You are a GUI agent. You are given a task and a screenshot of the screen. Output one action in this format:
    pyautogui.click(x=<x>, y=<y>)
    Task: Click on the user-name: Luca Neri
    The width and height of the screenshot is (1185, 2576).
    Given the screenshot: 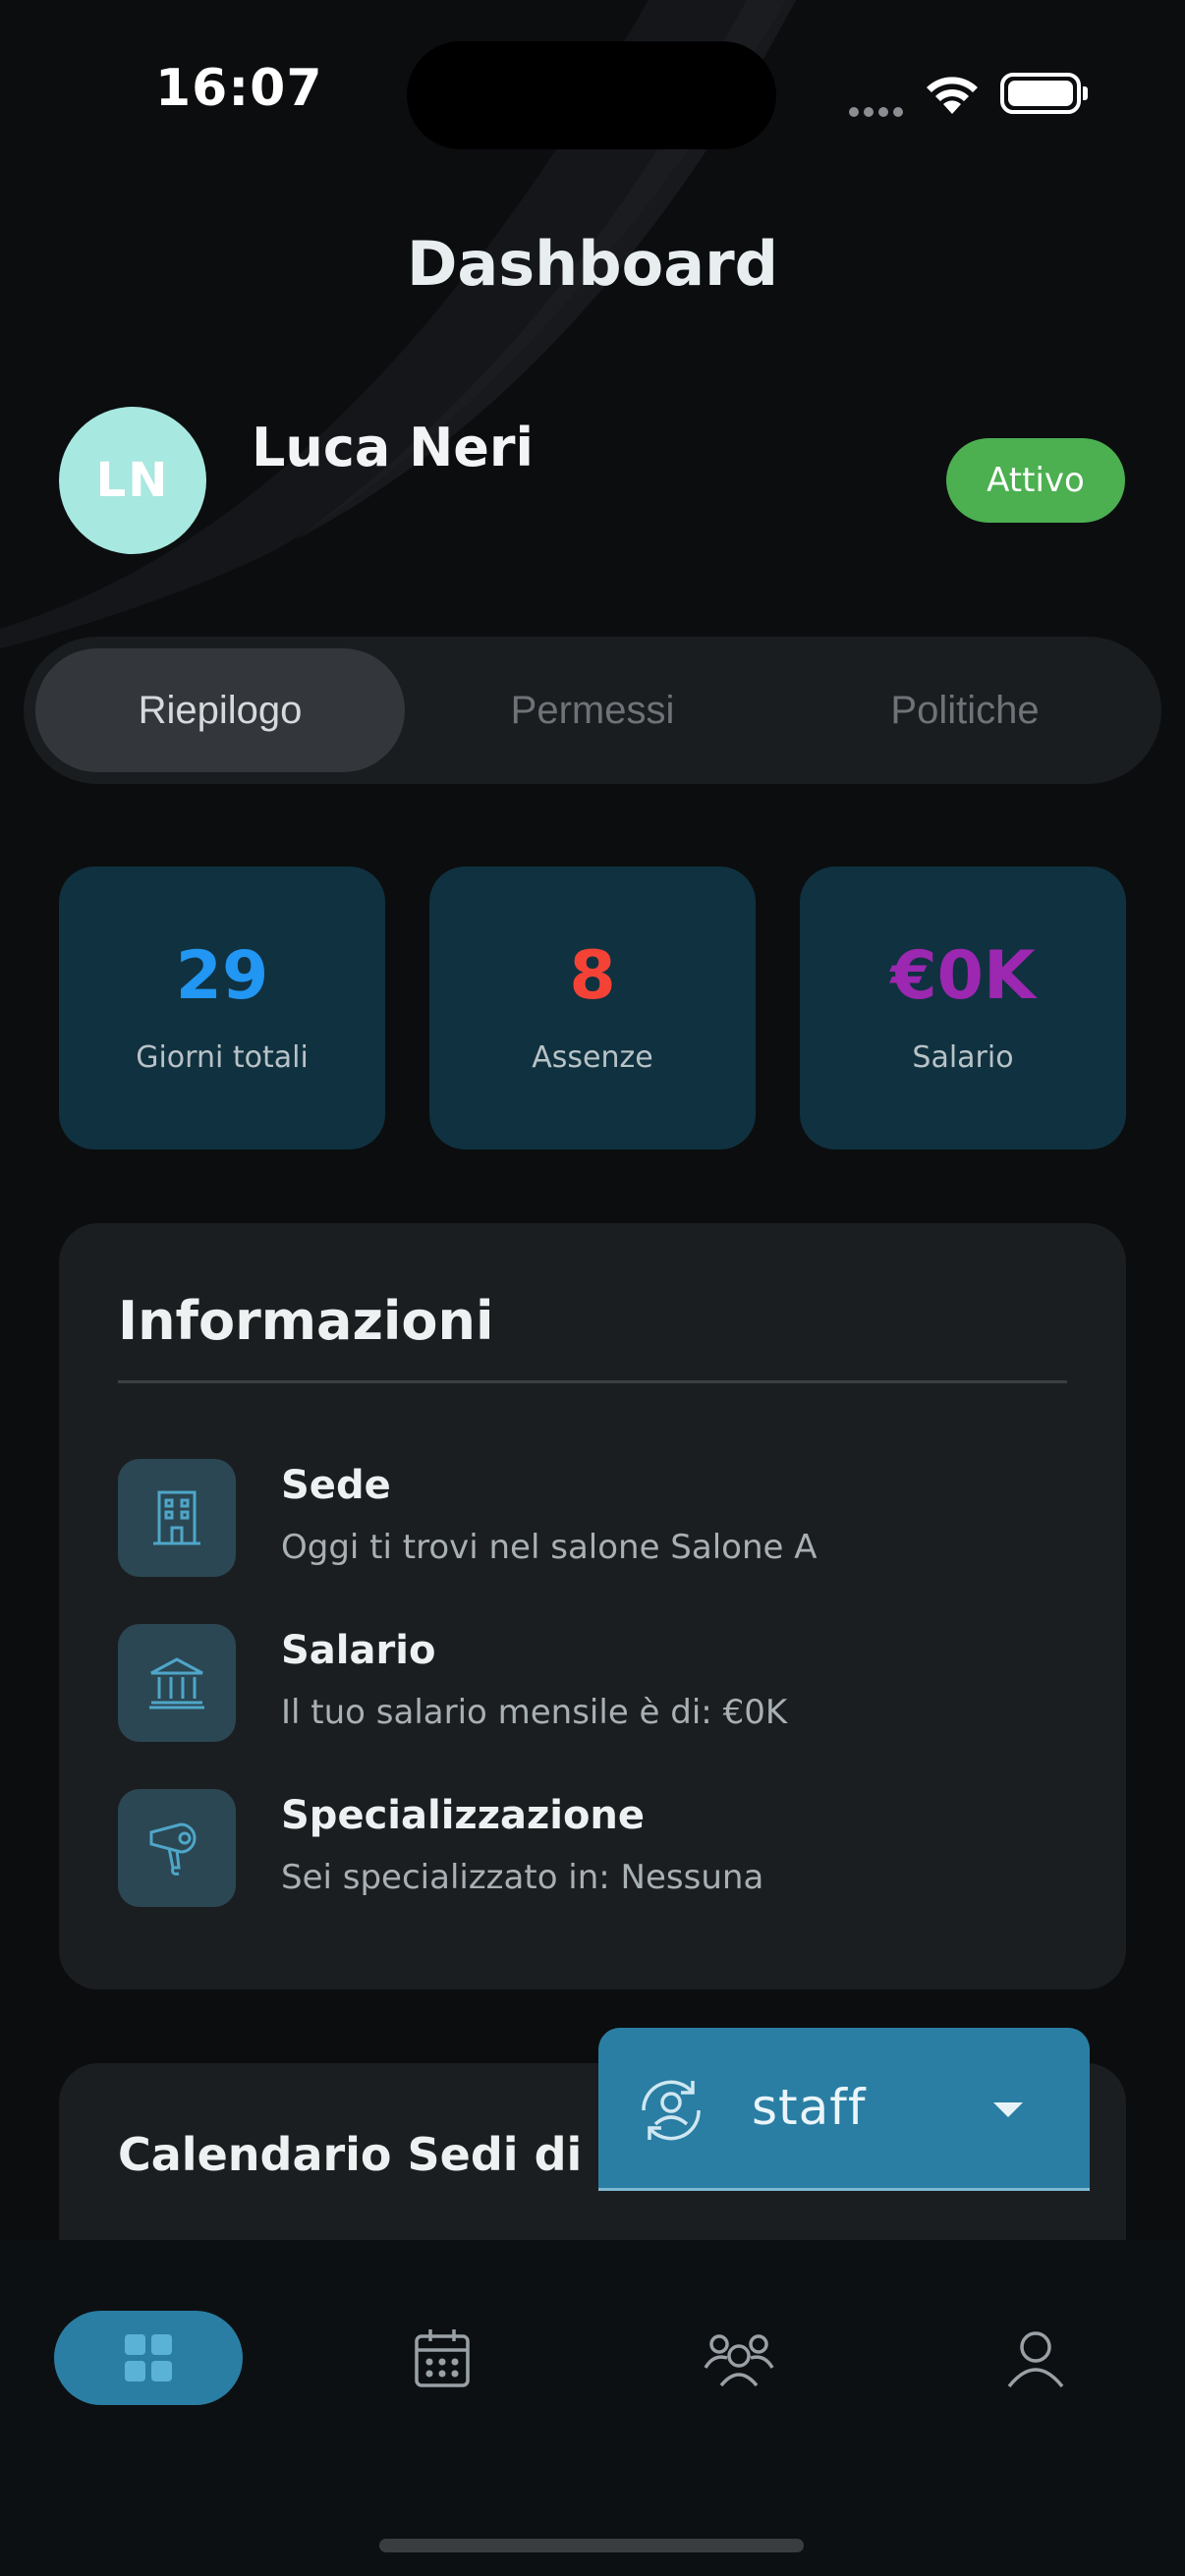 What is the action you would take?
    pyautogui.click(x=394, y=447)
    